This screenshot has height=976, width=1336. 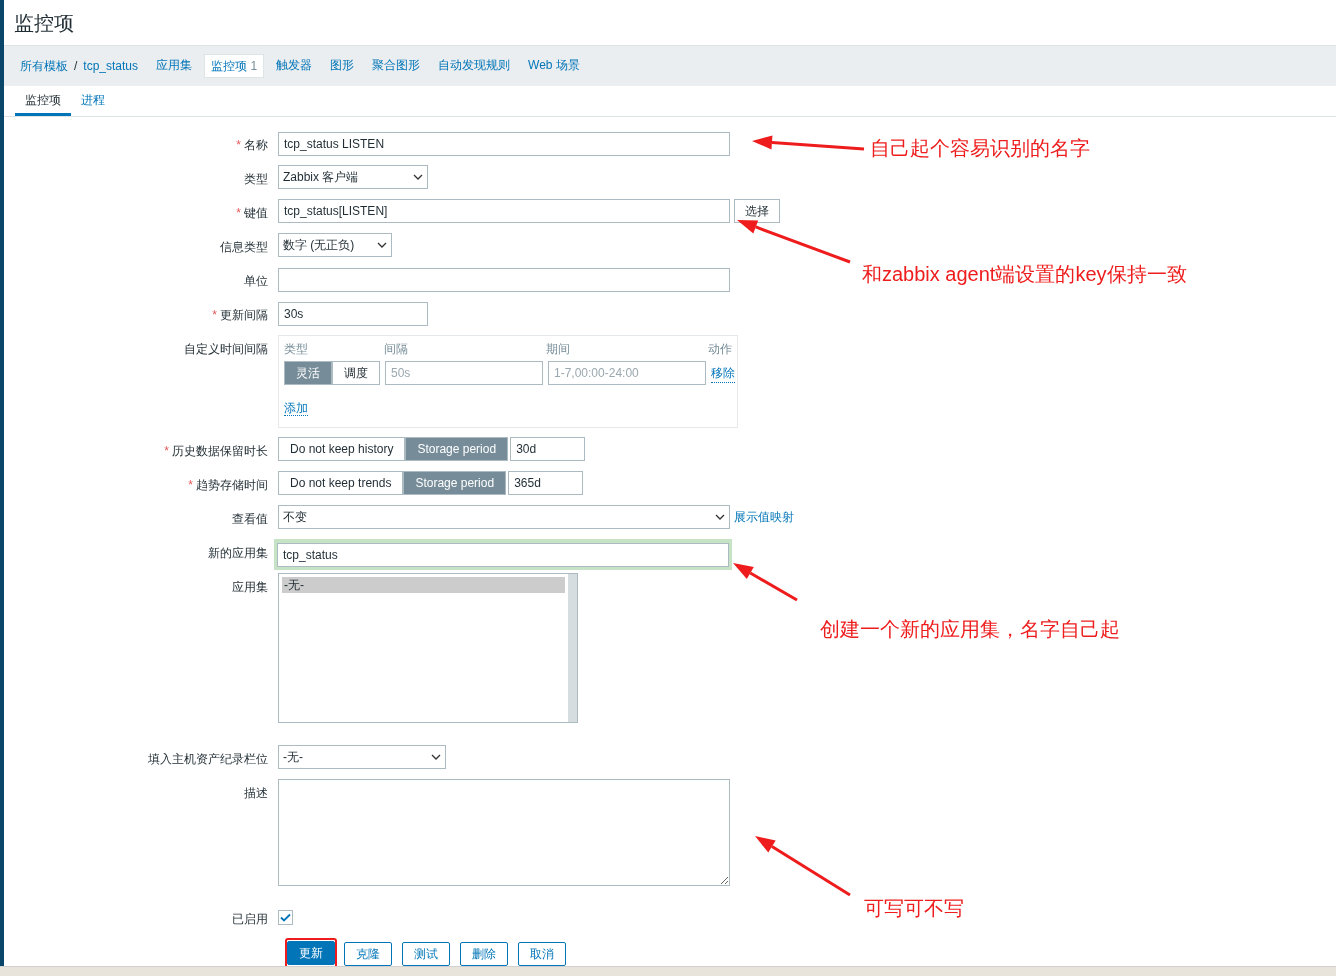 What do you see at coordinates (474, 66) in the screenshot?
I see `nav-tab: 自动发现规则` at bounding box center [474, 66].